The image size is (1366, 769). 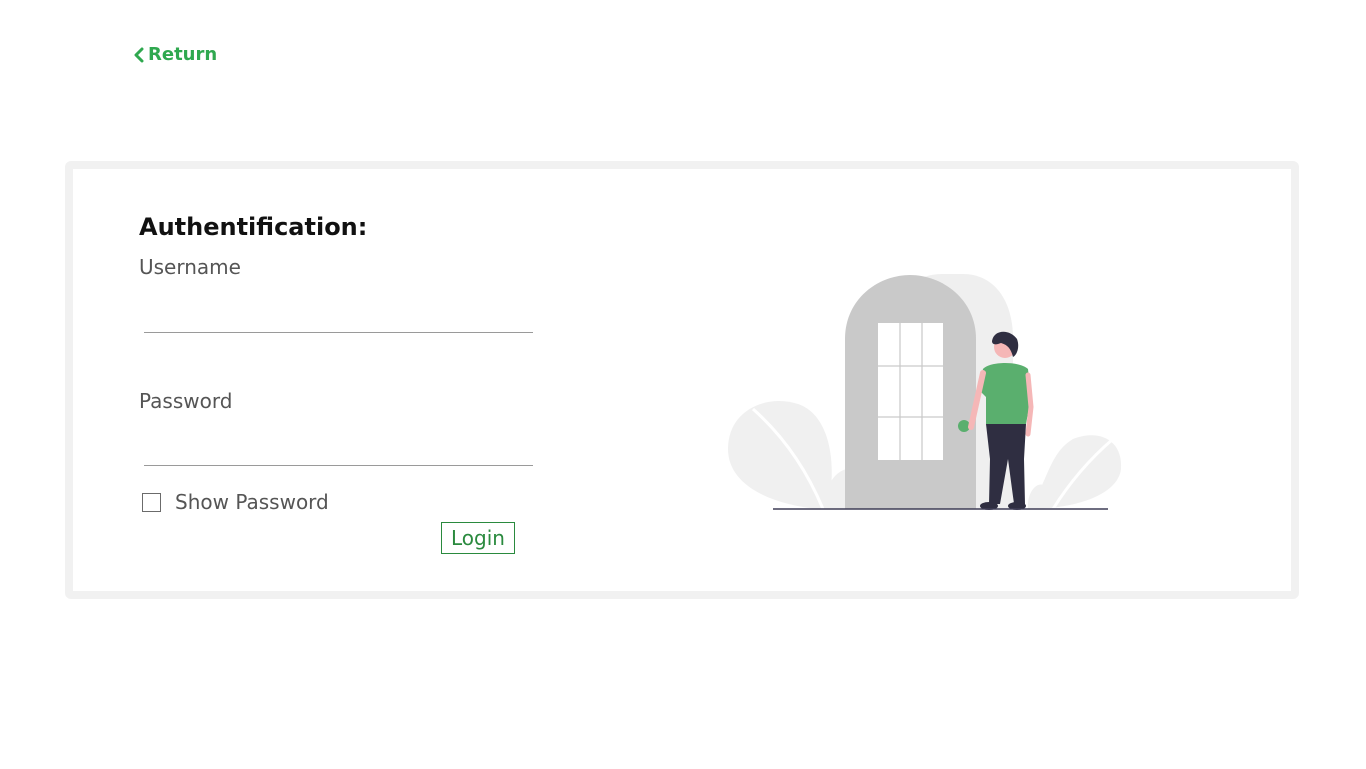 What do you see at coordinates (183, 54) in the screenshot?
I see `return-label: Return` at bounding box center [183, 54].